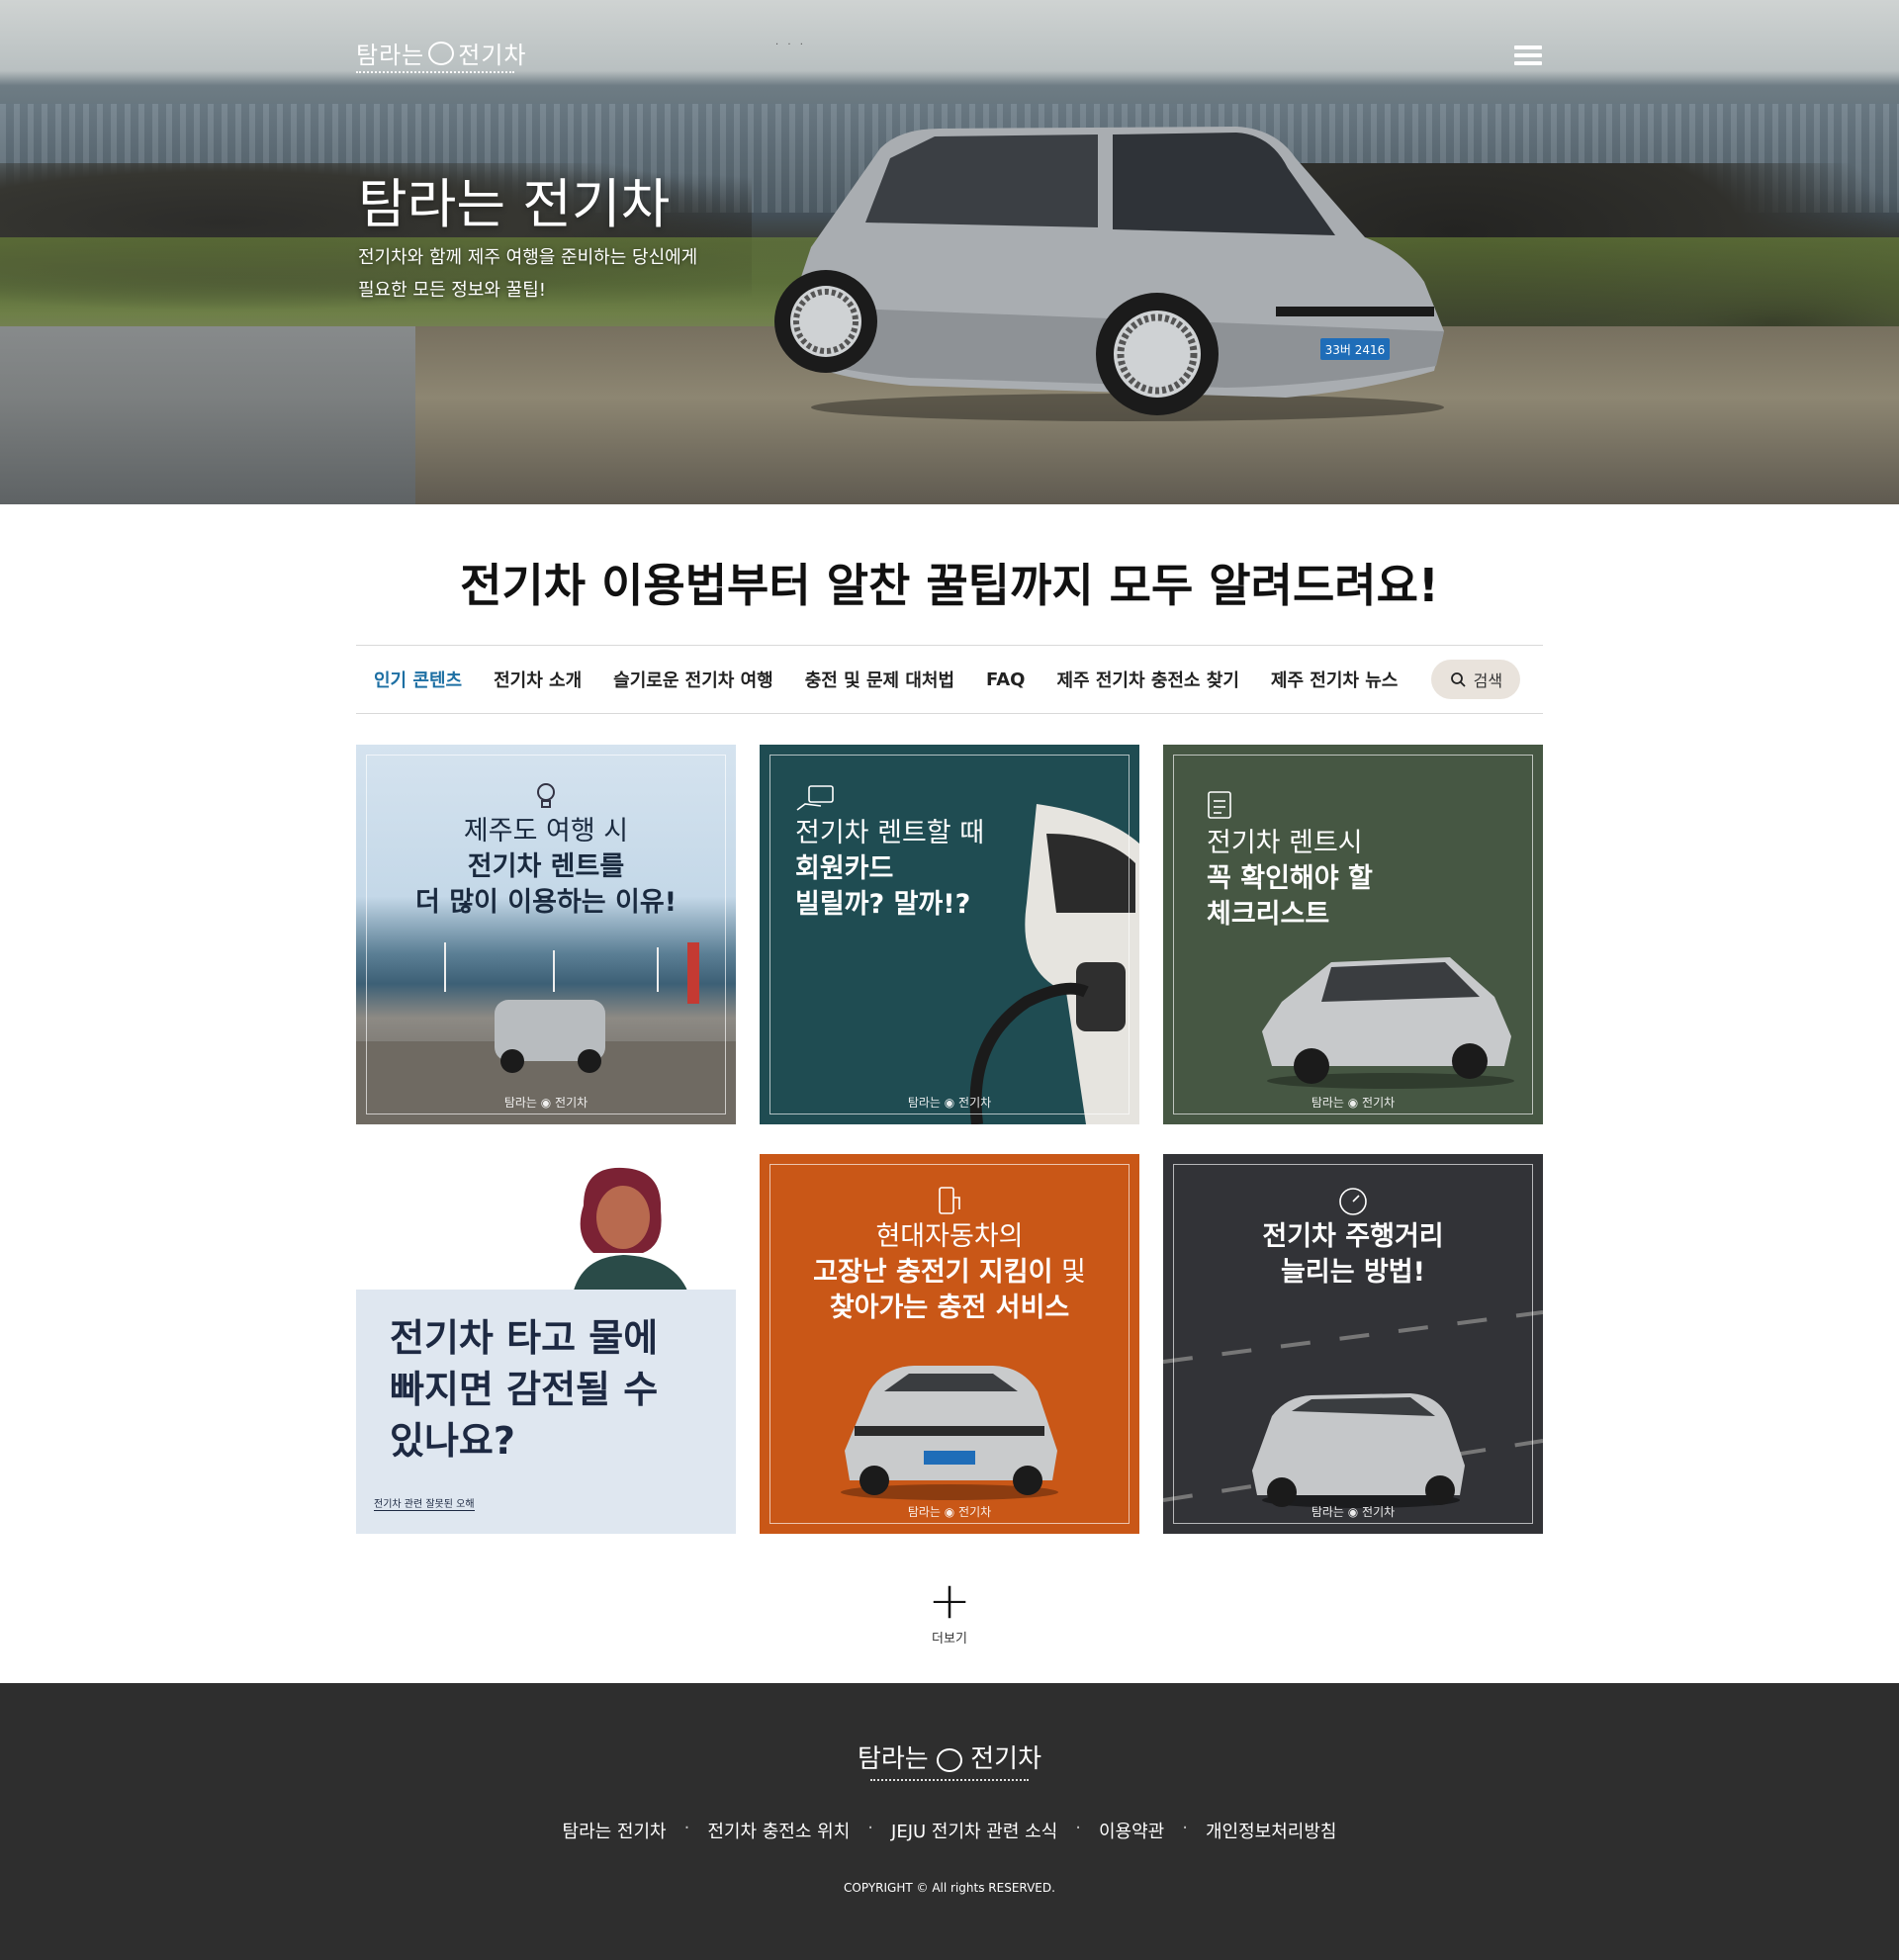 This screenshot has height=1960, width=1899. I want to click on search-button: 검색, so click(1476, 680).